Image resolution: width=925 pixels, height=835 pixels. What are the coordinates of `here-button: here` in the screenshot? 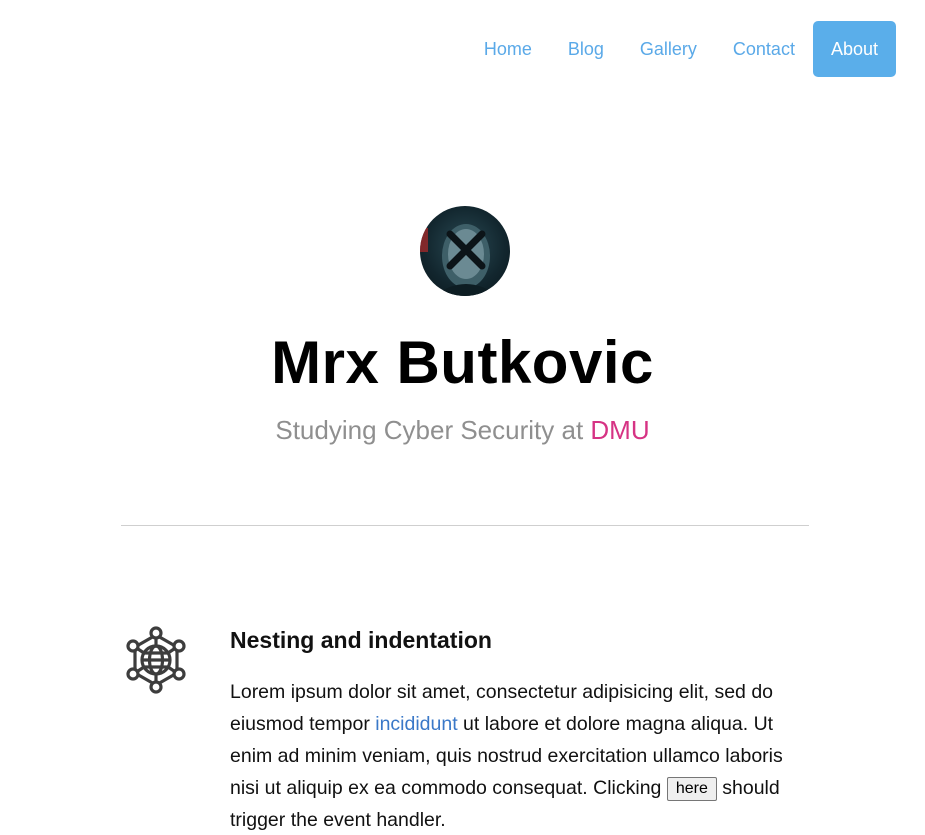 It's located at (691, 789).